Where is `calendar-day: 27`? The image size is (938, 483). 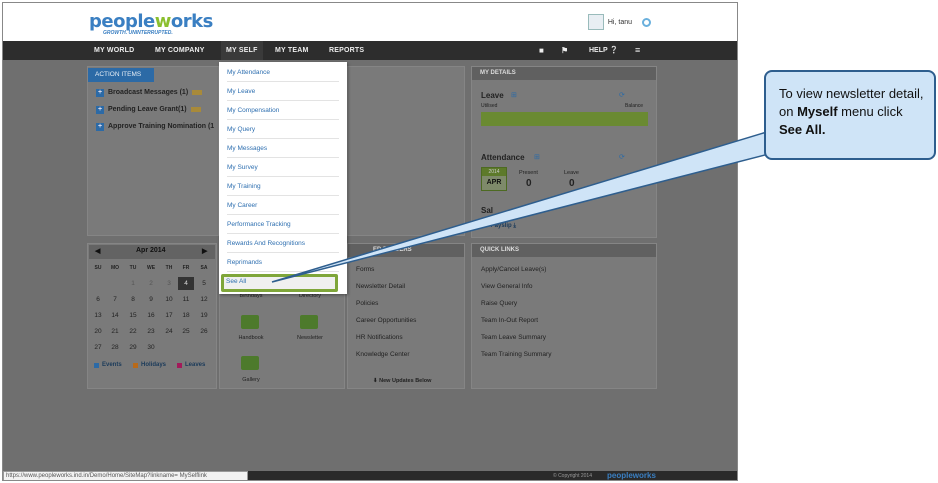 calendar-day: 27 is located at coordinates (98, 347).